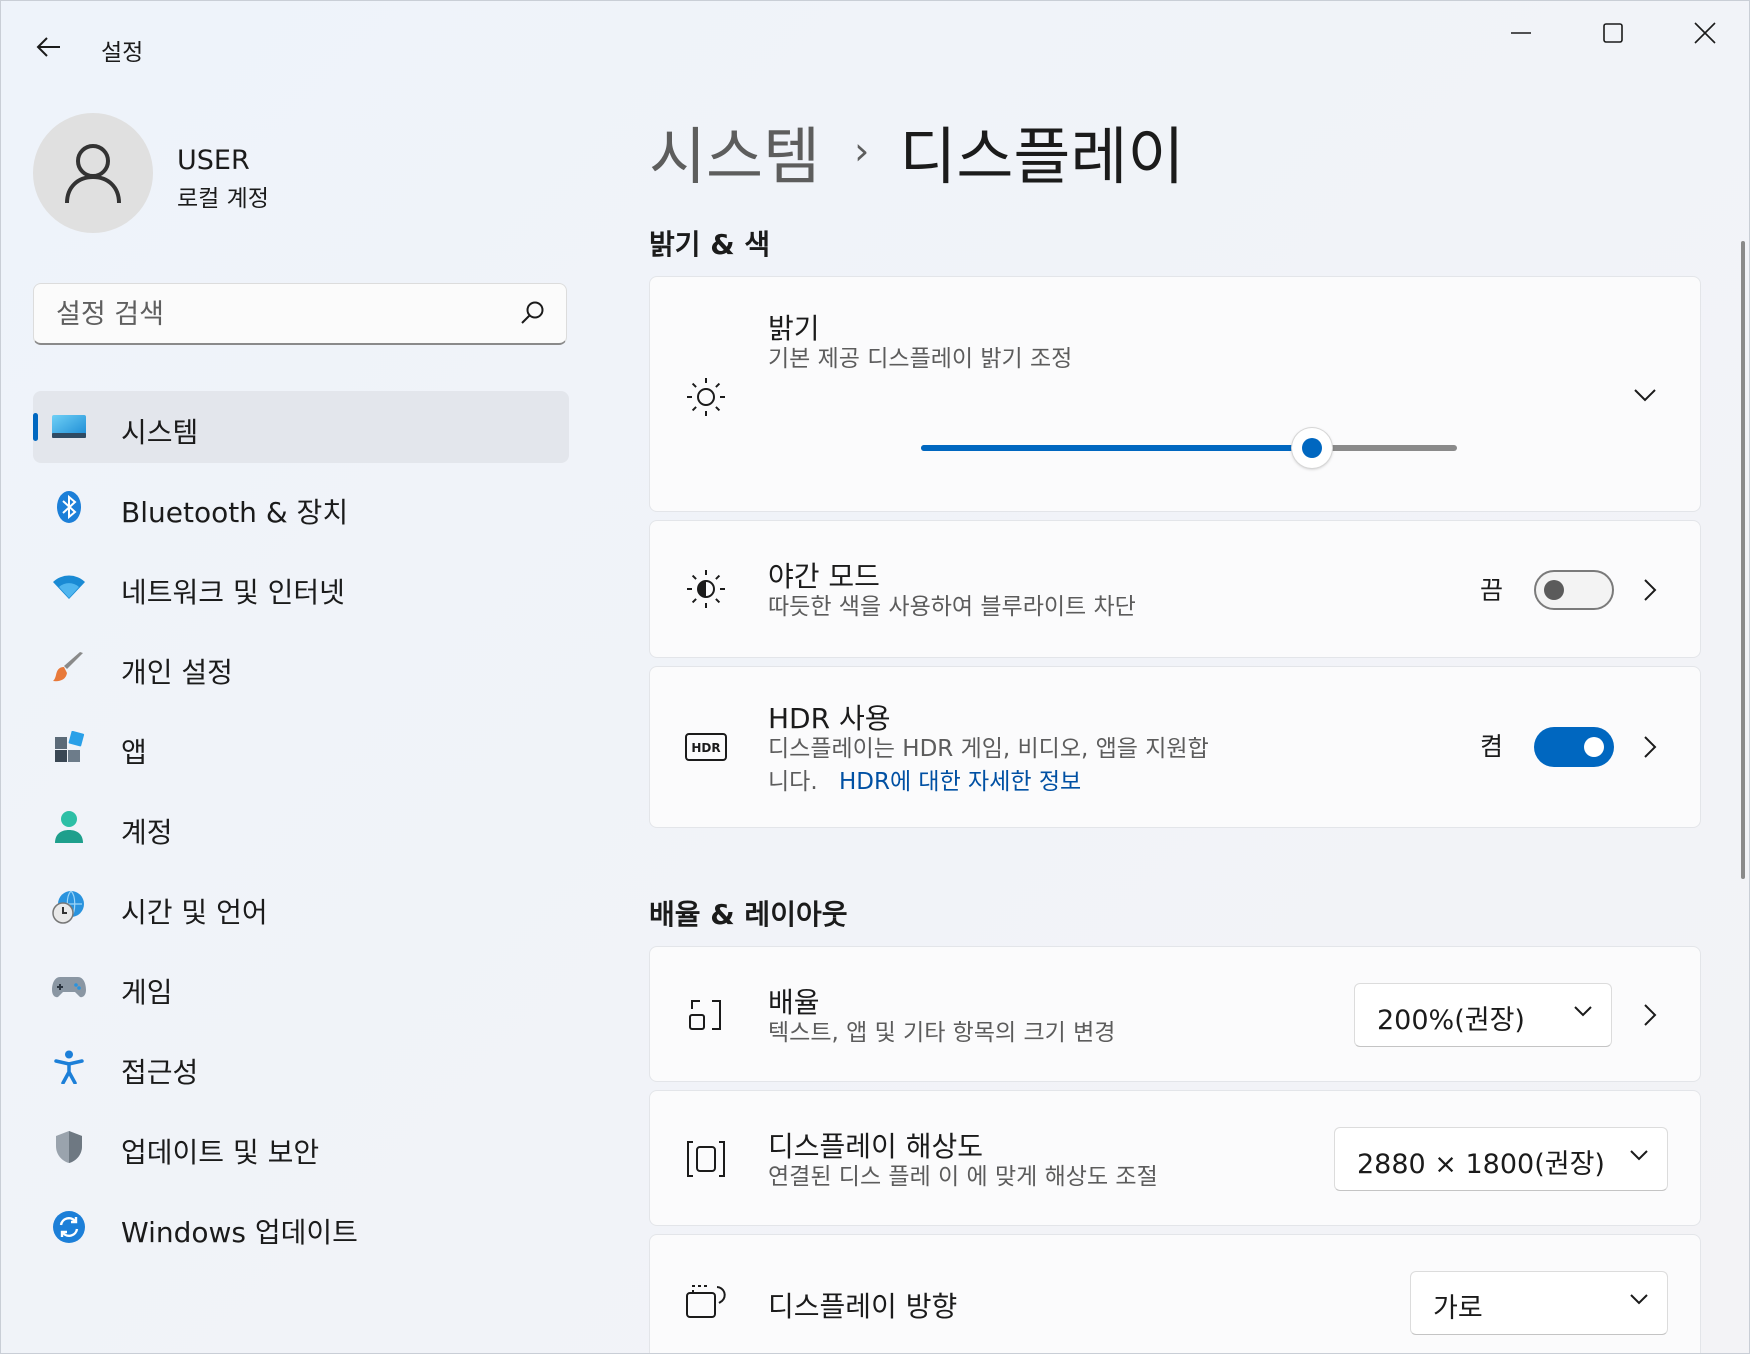 This screenshot has width=1750, height=1354. I want to click on sidebar-item-bluetooth: Bluetooth & 장치, so click(301, 507).